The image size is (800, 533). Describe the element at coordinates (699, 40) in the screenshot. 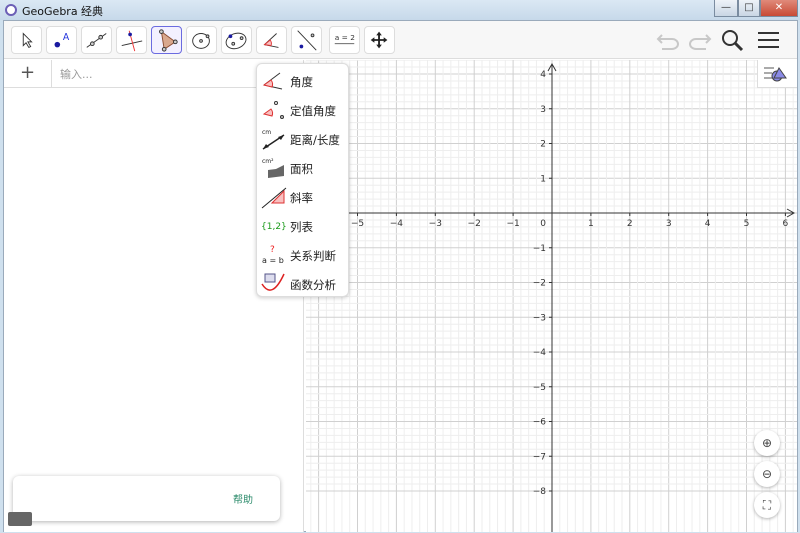

I see `redo-icon` at that location.